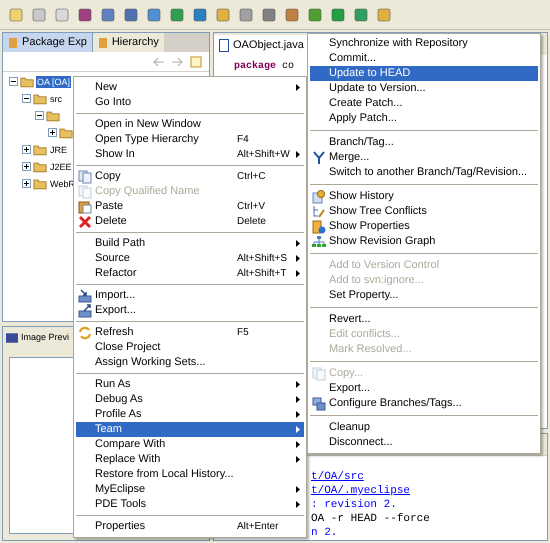 The image size is (550, 543). Describe the element at coordinates (424, 226) in the screenshot. I see `menu-item: Show Properties` at that location.